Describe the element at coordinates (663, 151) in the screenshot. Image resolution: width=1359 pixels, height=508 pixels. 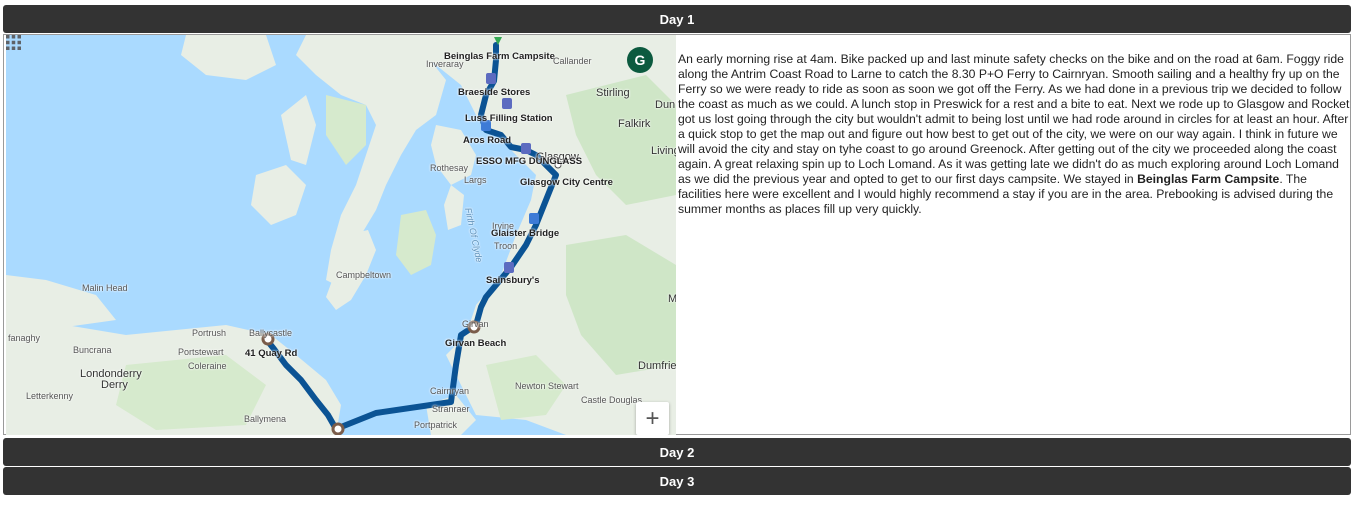
I see `place-living: Living` at that location.